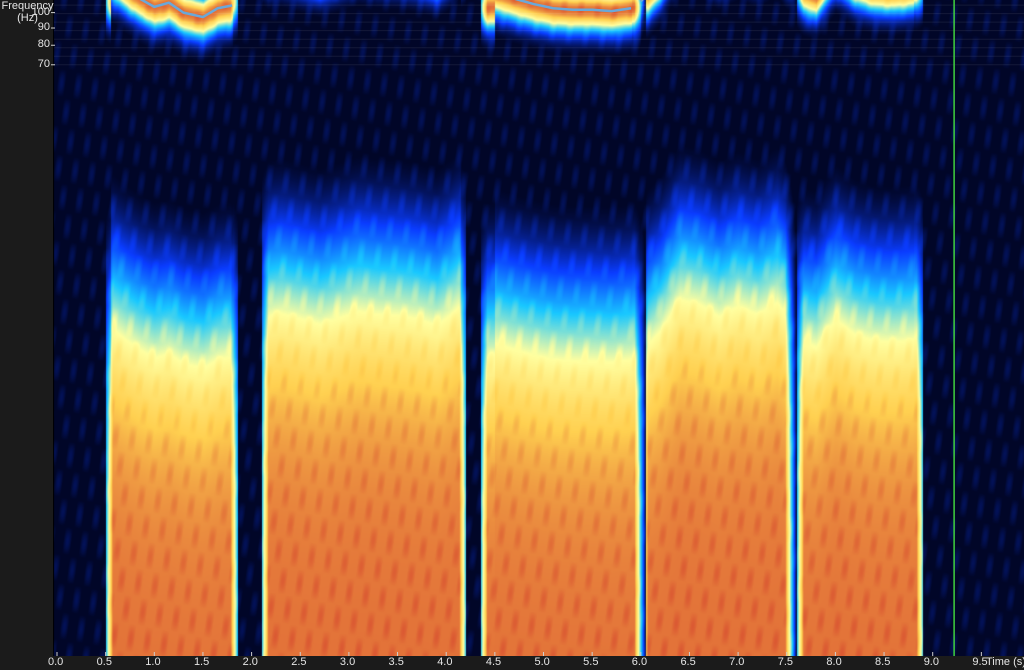  Describe the element at coordinates (347, 662) in the screenshot. I see `x-tick-label: 3.0` at that location.